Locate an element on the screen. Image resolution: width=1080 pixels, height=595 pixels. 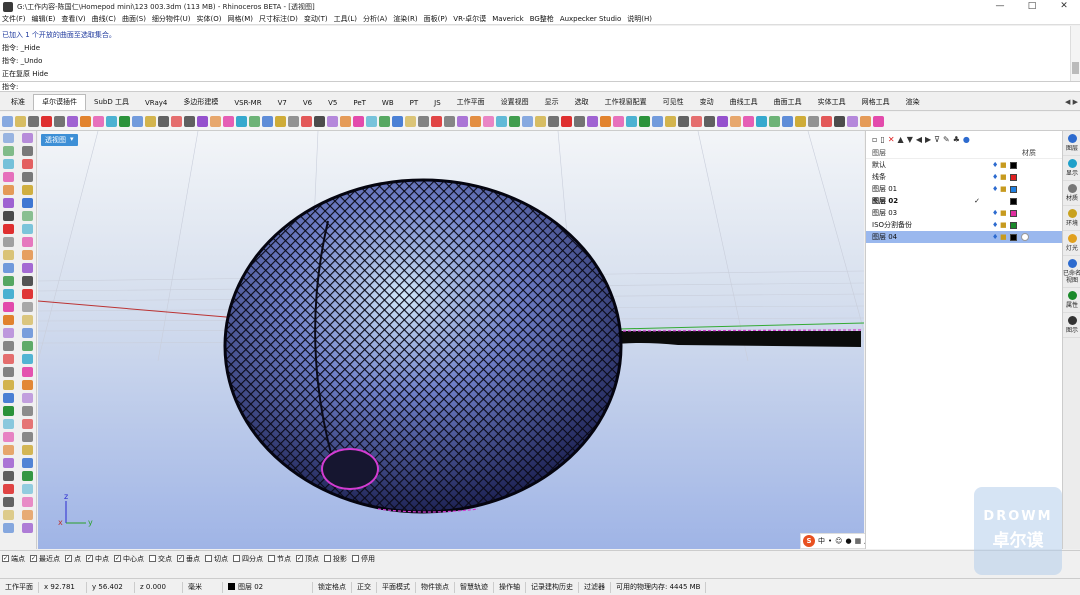
layer-row: 图层 03 ♦ ■ is located at coordinates (964, 213).